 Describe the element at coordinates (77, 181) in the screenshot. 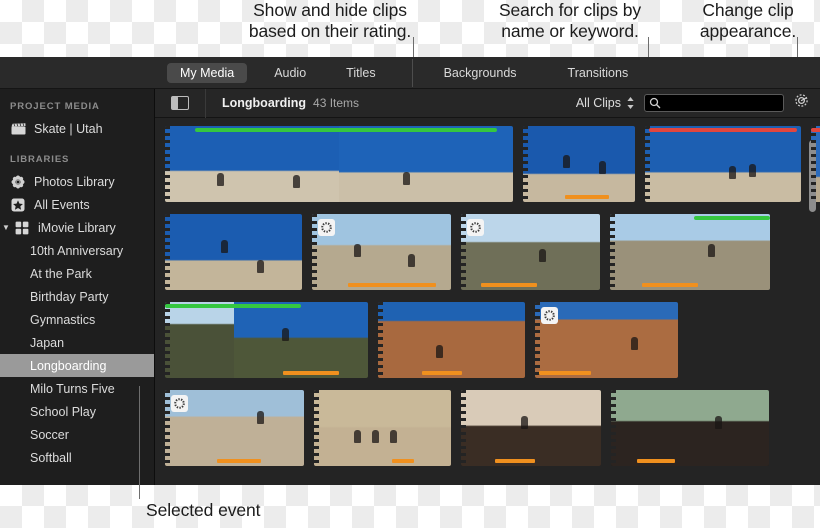

I see `sidebar-item-photos-library: Photos Library` at that location.